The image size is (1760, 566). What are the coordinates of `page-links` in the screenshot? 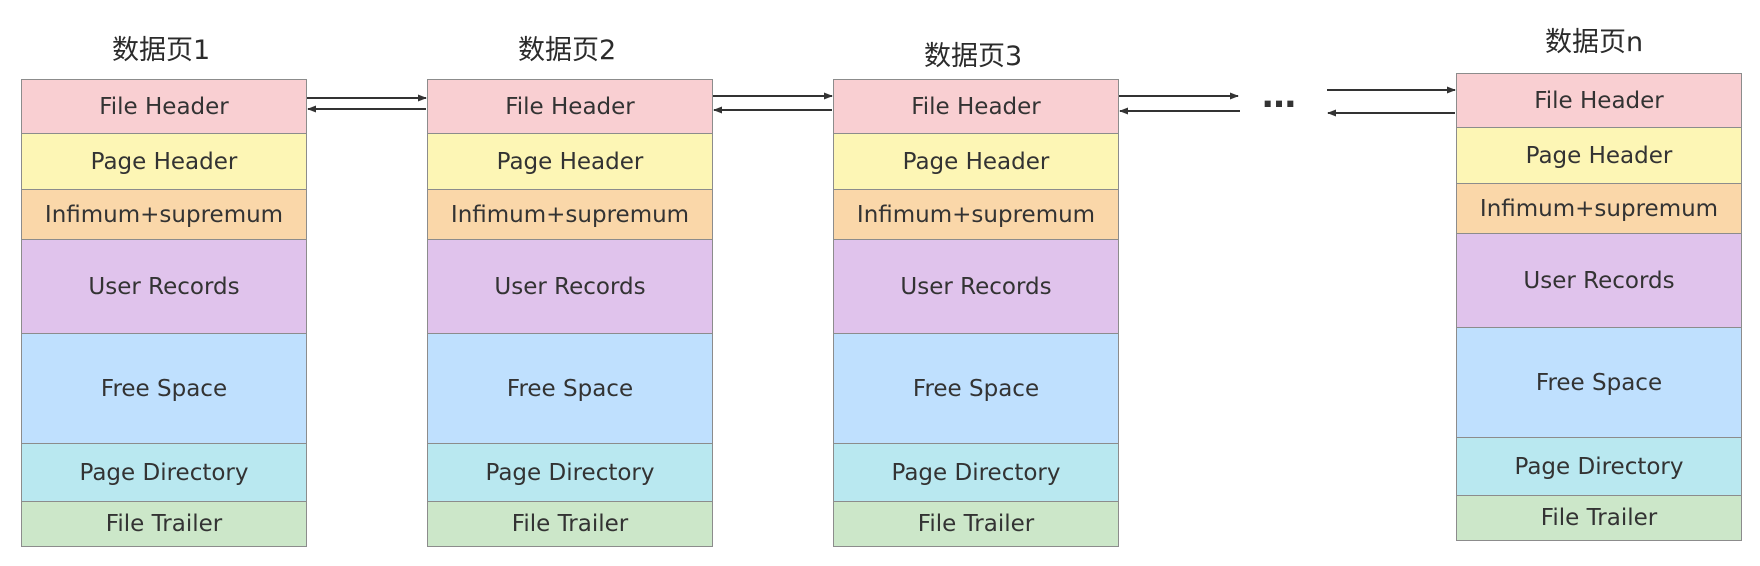 It's located at (881, 101).